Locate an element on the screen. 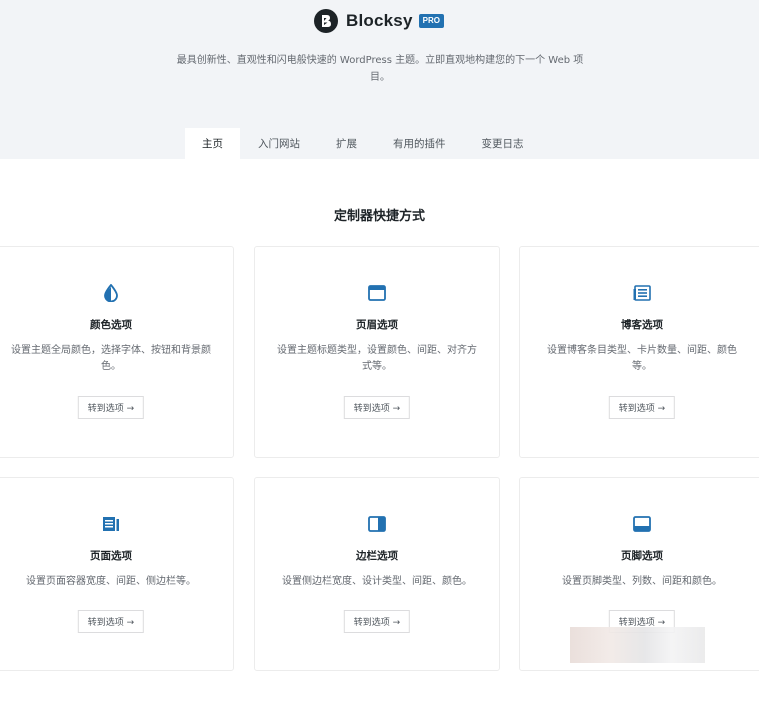 This screenshot has width=759, height=709. card-blog: 博客选项 设置博客条目类型、卡片数量、间距、颜色等。 转到选项 → is located at coordinates (639, 352).